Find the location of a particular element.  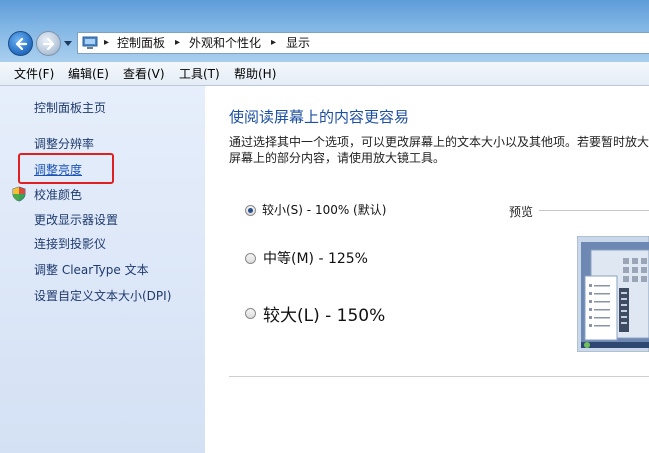

option-larger-label: 较大(L) - 150% is located at coordinates (324, 313).